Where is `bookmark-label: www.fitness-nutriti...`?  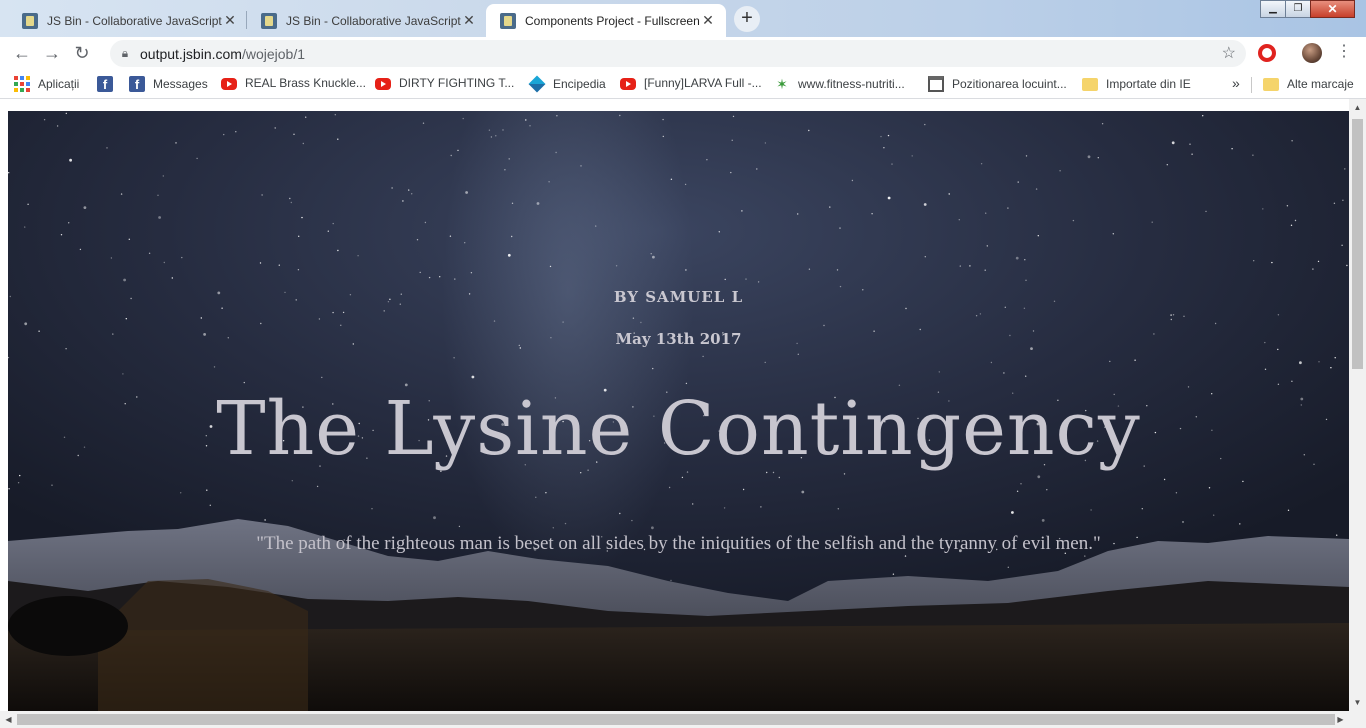 bookmark-label: www.fitness-nutriti... is located at coordinates (851, 84).